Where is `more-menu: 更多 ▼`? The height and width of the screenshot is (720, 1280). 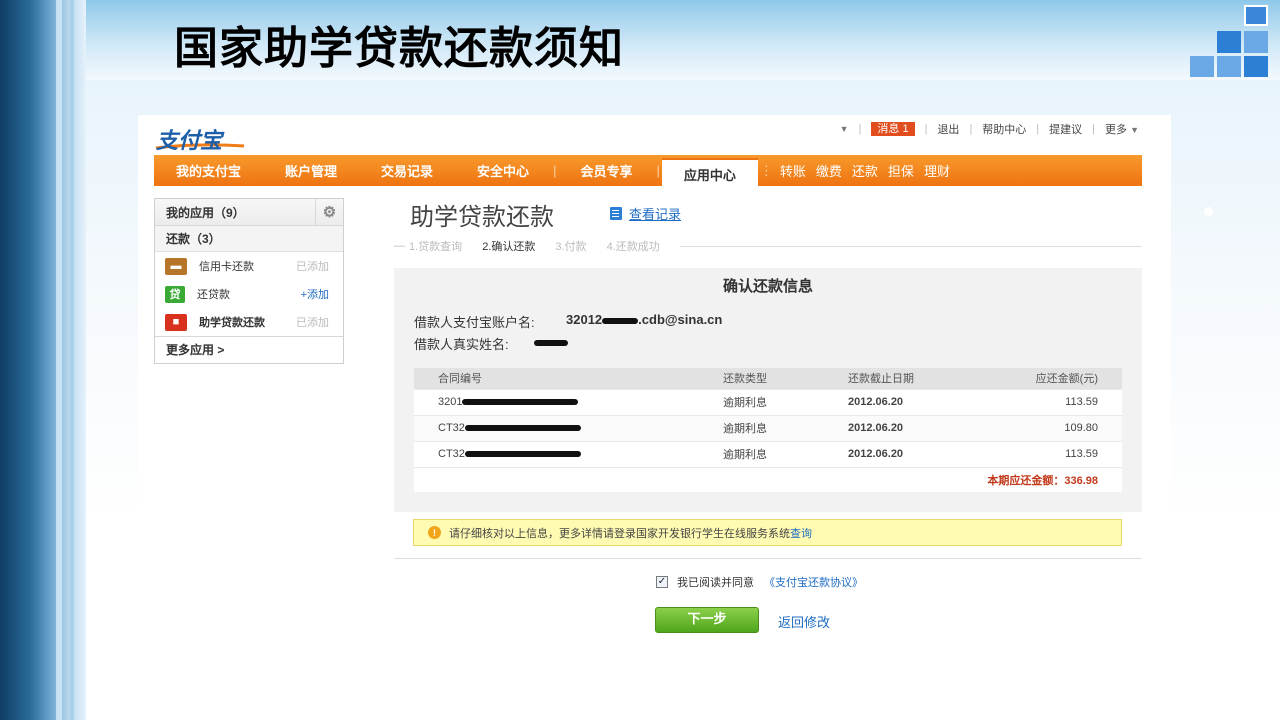
more-menu: 更多 ▼ is located at coordinates (1122, 129).